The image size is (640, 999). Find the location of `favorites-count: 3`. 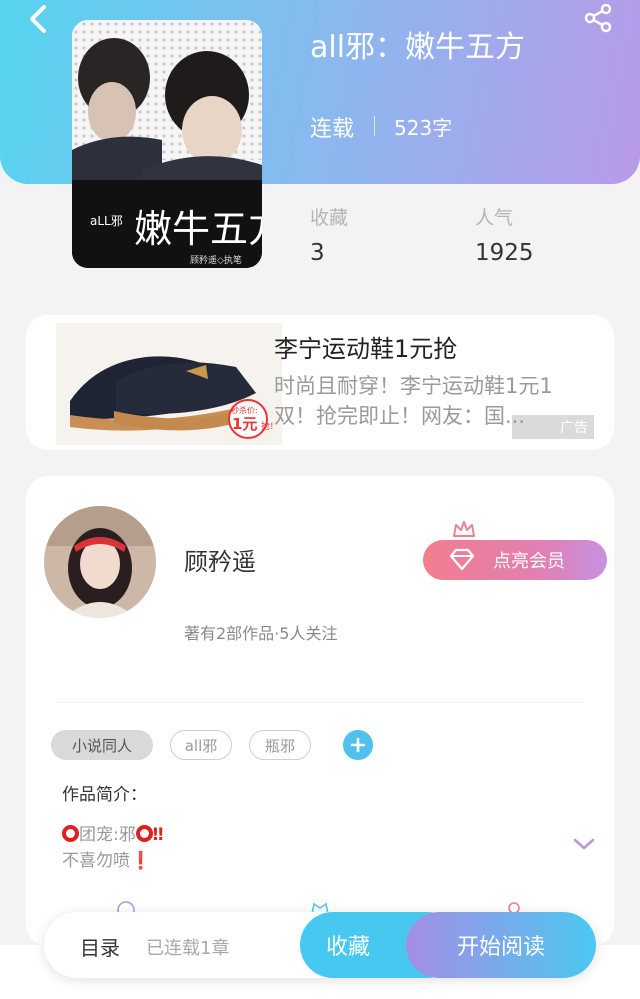

favorites-count: 3 is located at coordinates (317, 253).